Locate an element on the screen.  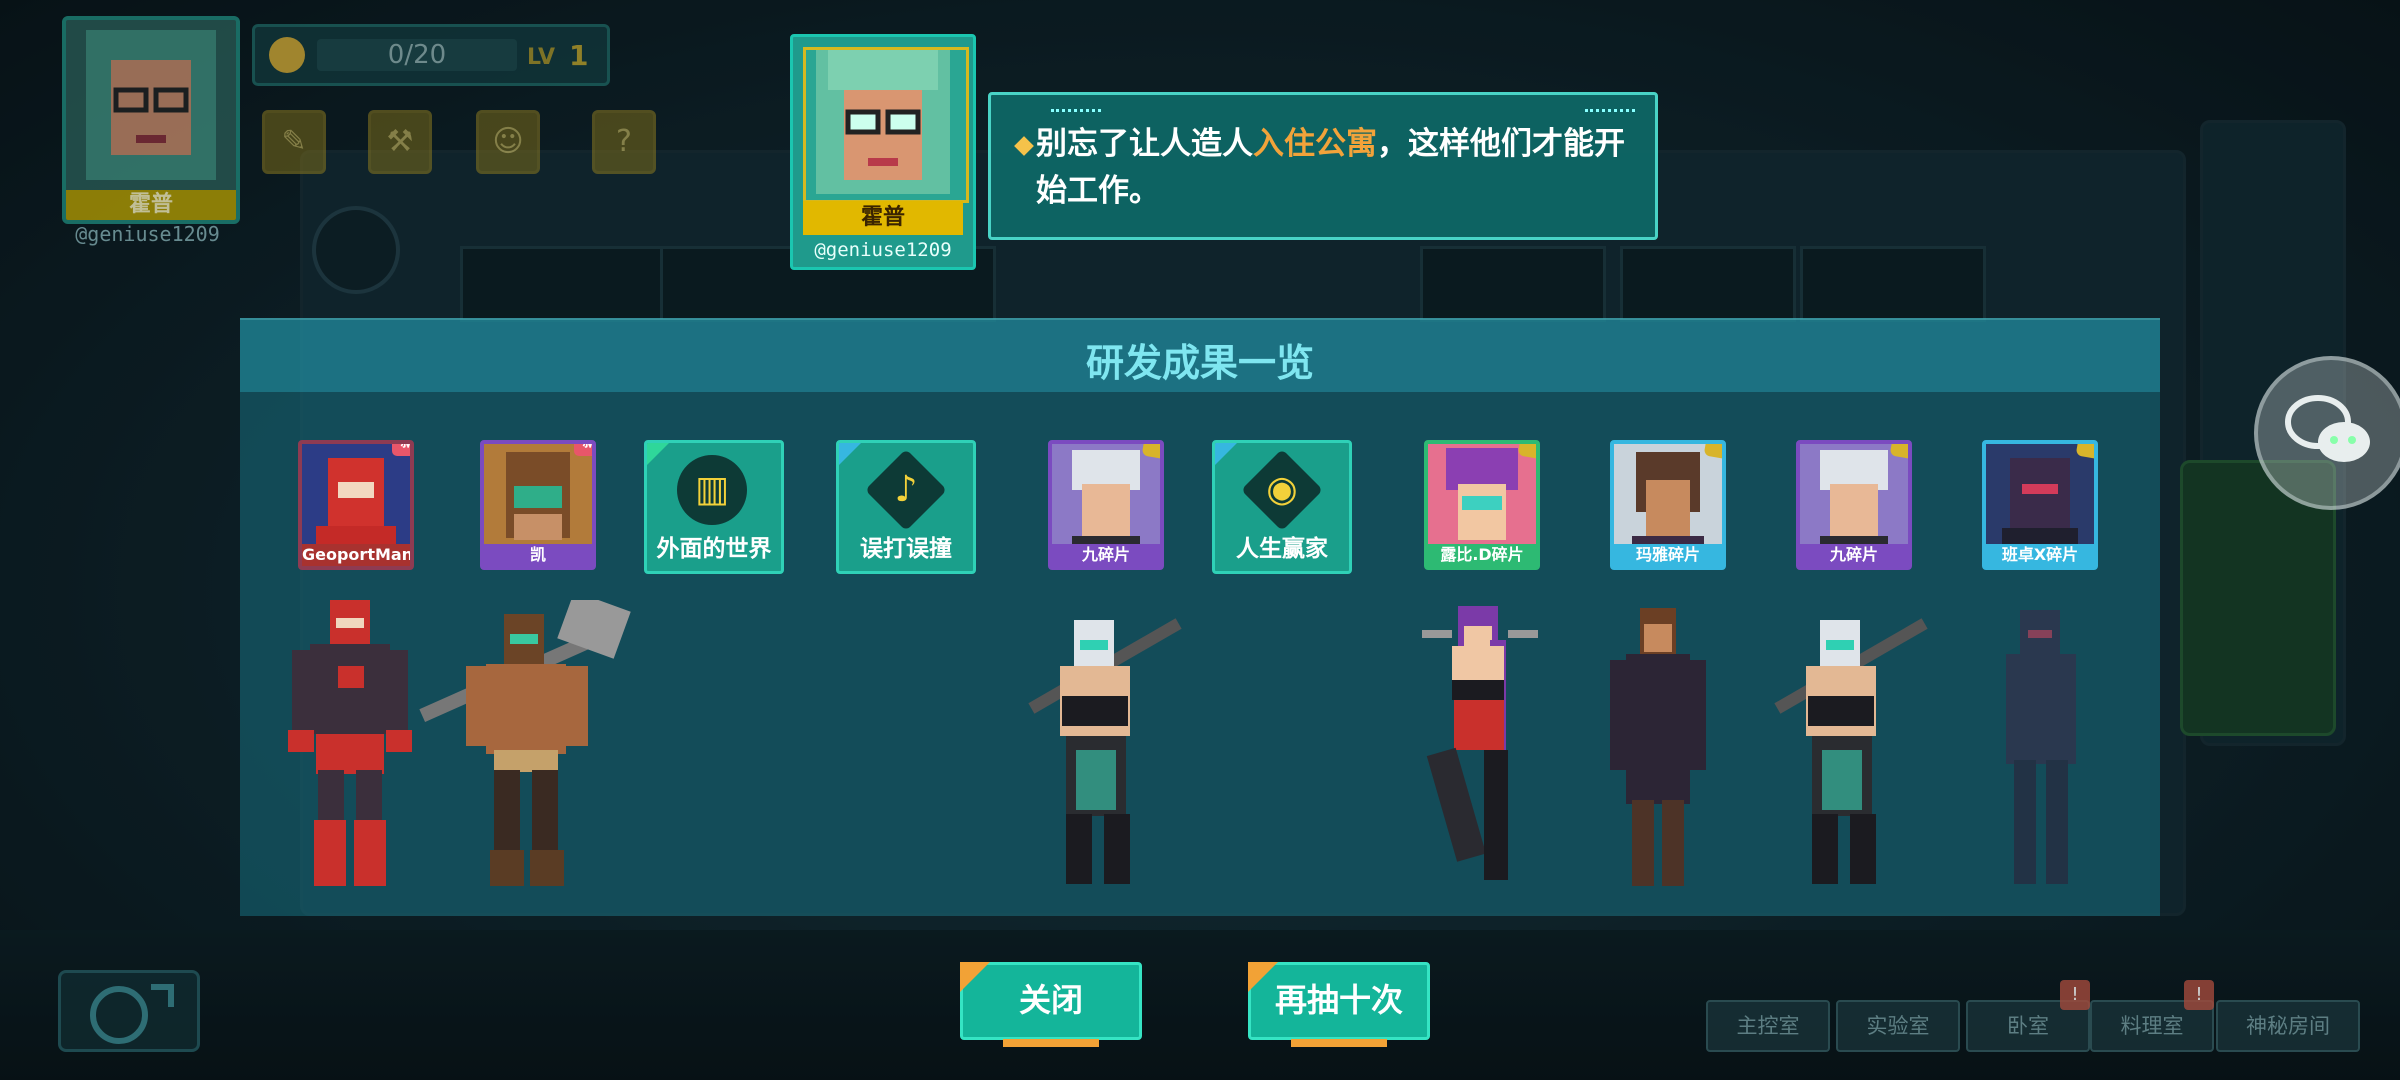
dialog-pointer-icon is located at coordinates (1024, 146).